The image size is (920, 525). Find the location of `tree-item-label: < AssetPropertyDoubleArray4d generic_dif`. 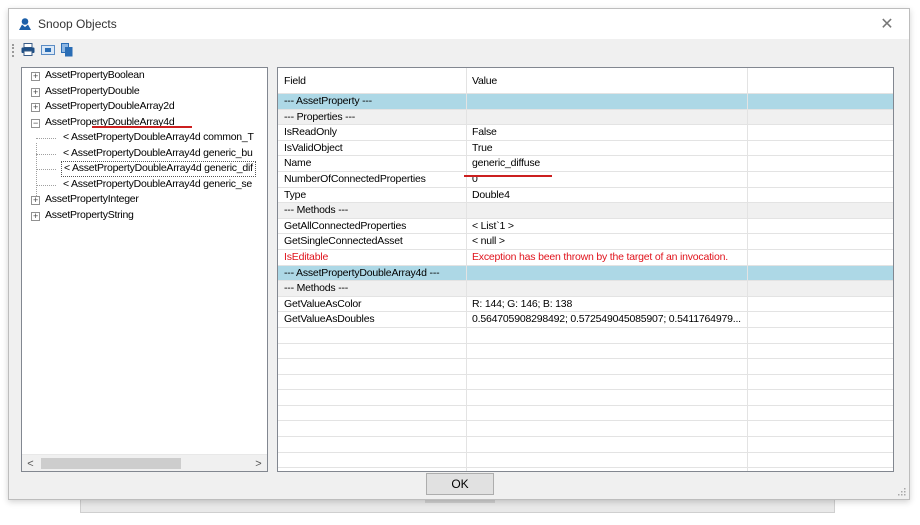

tree-item-label: < AssetPropertyDoubleArray4d generic_dif is located at coordinates (158, 169).